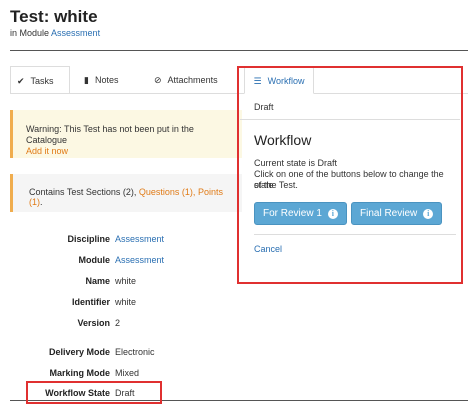 The image size is (474, 405). Describe the element at coordinates (41, 202) in the screenshot. I see `contains-suffix: .` at that location.